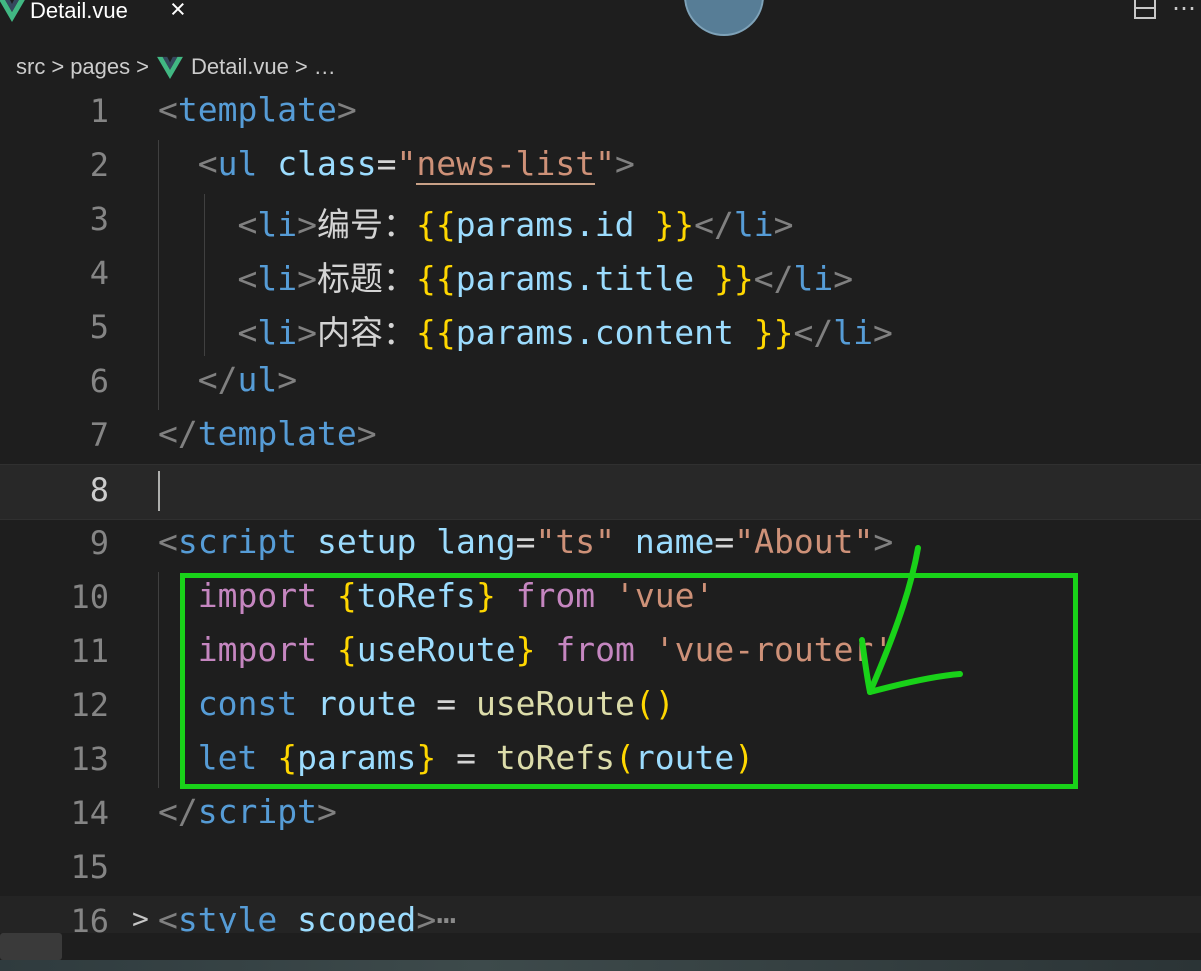 The image size is (1201, 971). What do you see at coordinates (240, 67) in the screenshot?
I see `breadcrumb-item-file: Detail.vue` at bounding box center [240, 67].